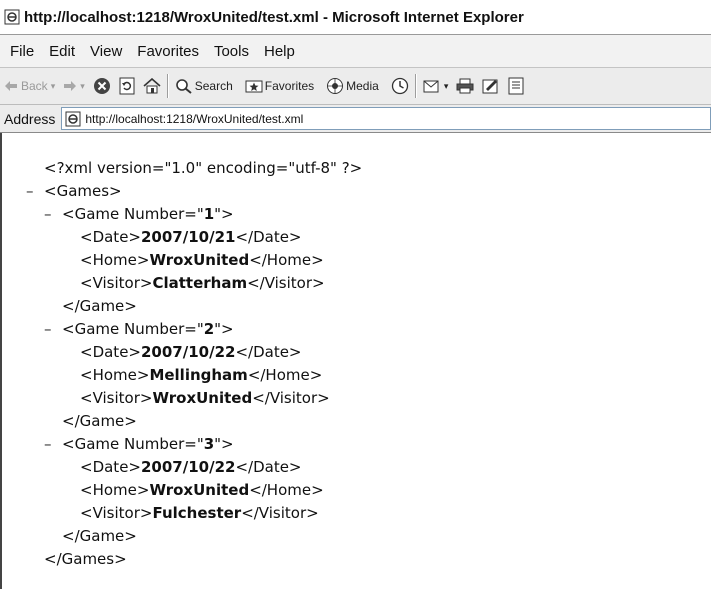  Describe the element at coordinates (70, 86) in the screenshot. I see `forward-arrow-icon` at that location.